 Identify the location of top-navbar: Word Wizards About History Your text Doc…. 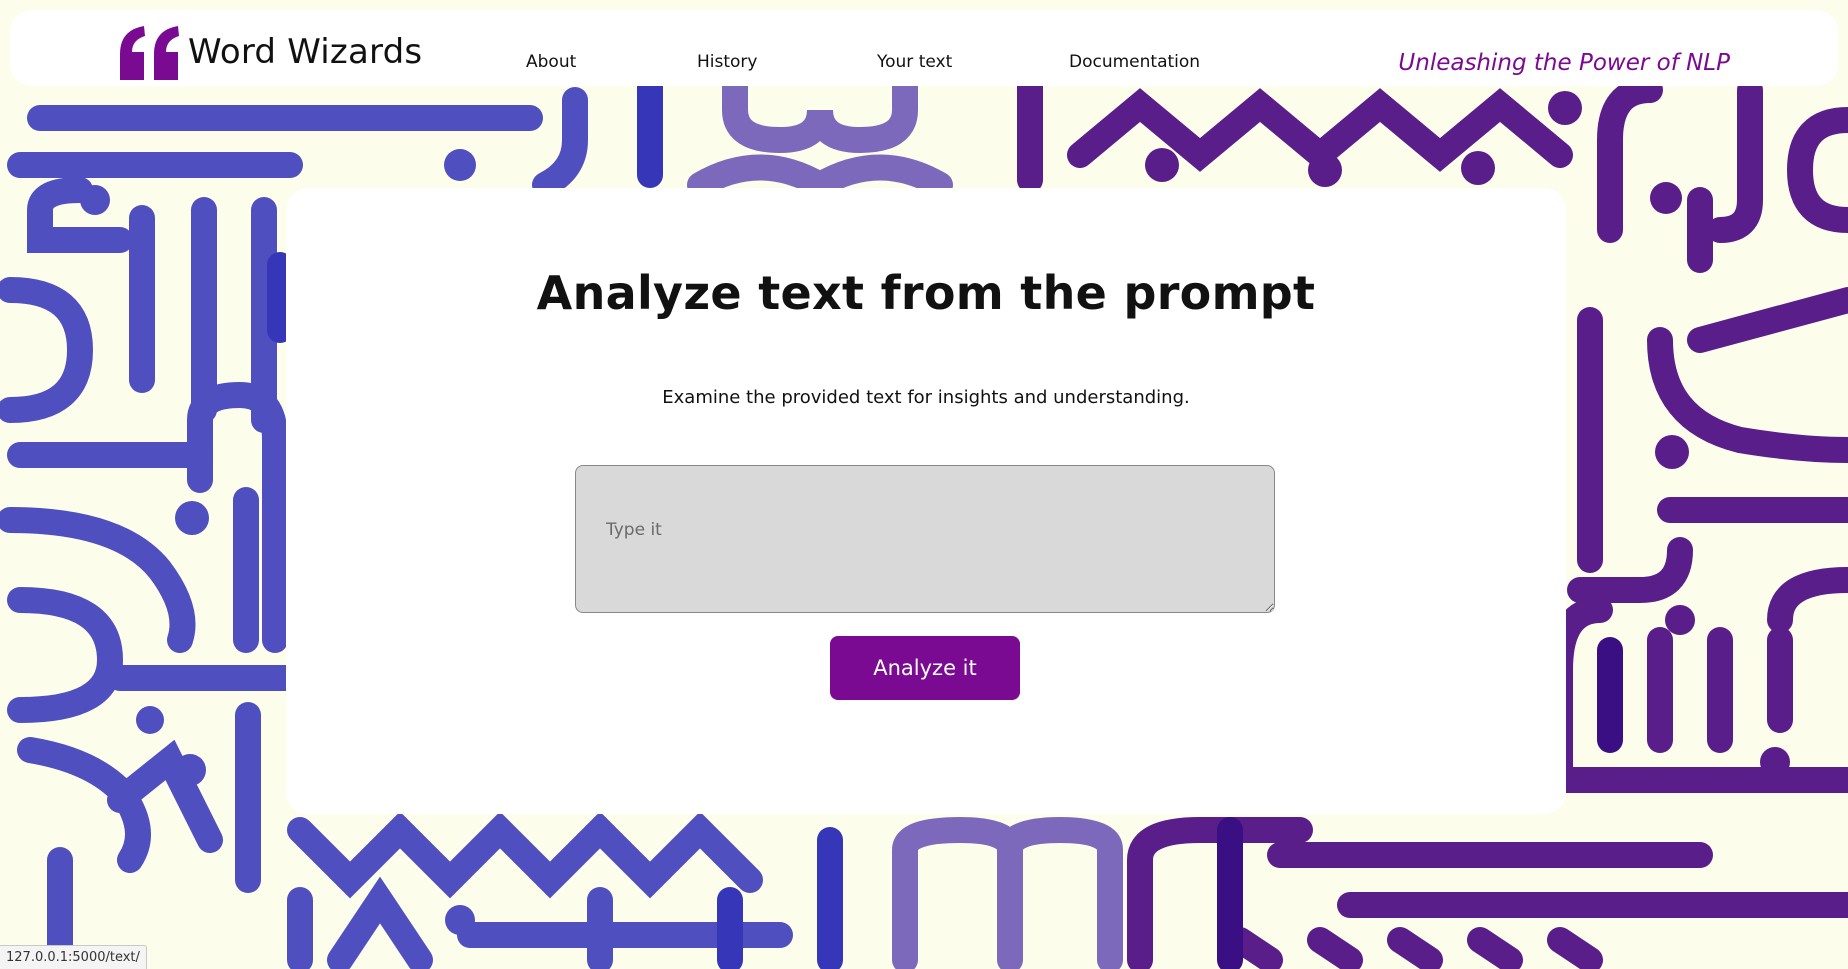
(924, 48).